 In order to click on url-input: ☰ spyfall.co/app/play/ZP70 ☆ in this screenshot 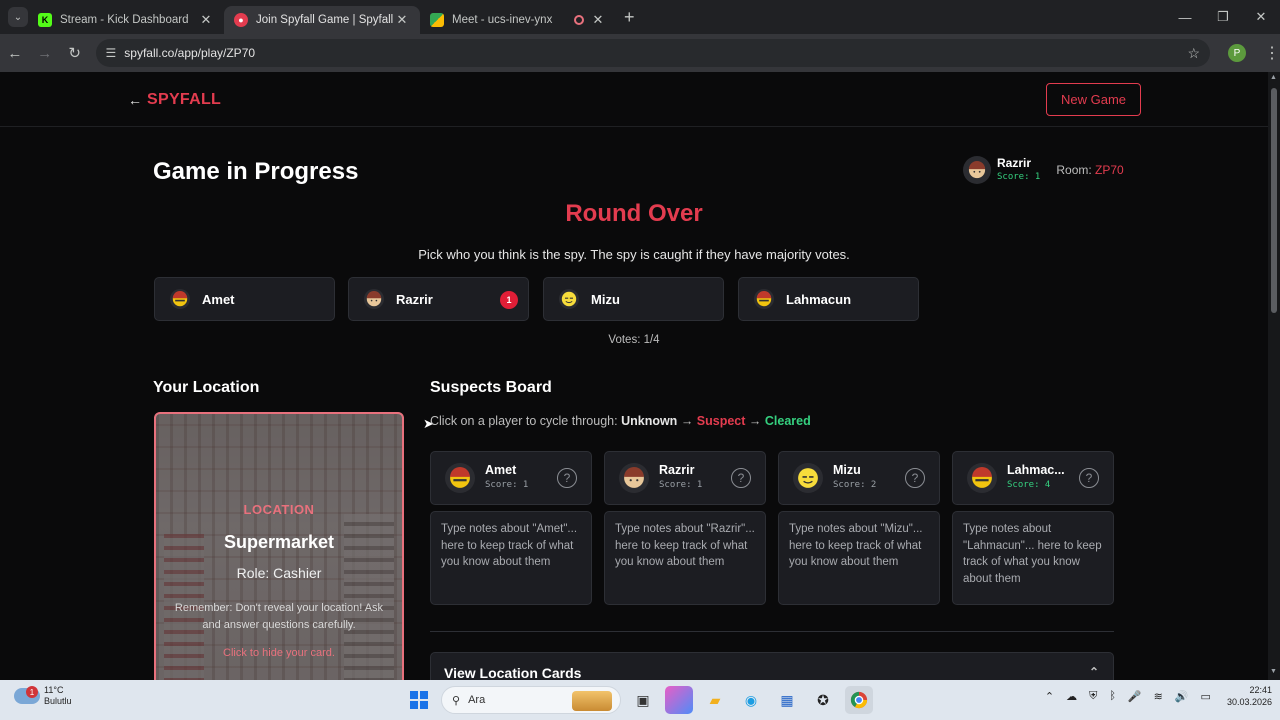, I will do `click(653, 53)`.